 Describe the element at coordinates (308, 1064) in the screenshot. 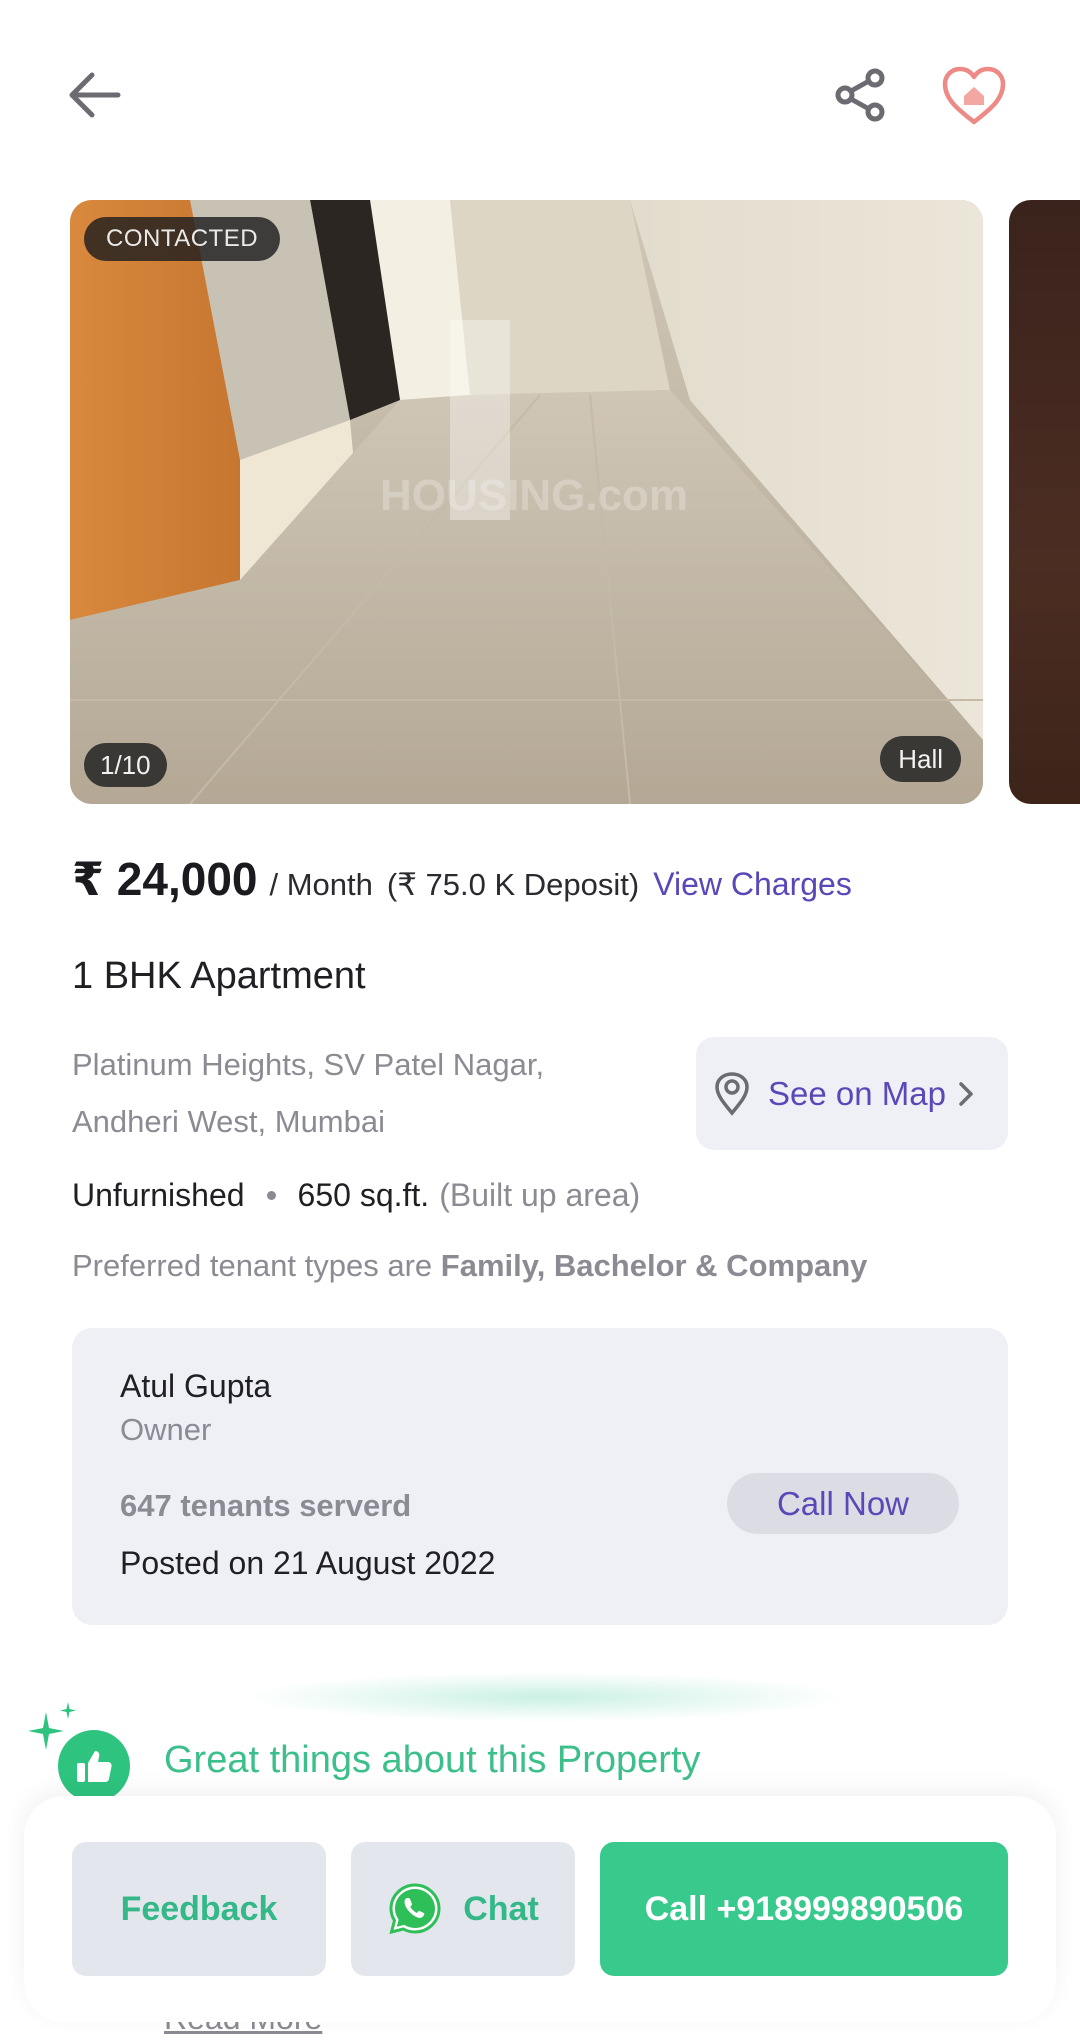

I see `address-line-1: Platinum Heights, SV Patel Nagar,` at that location.